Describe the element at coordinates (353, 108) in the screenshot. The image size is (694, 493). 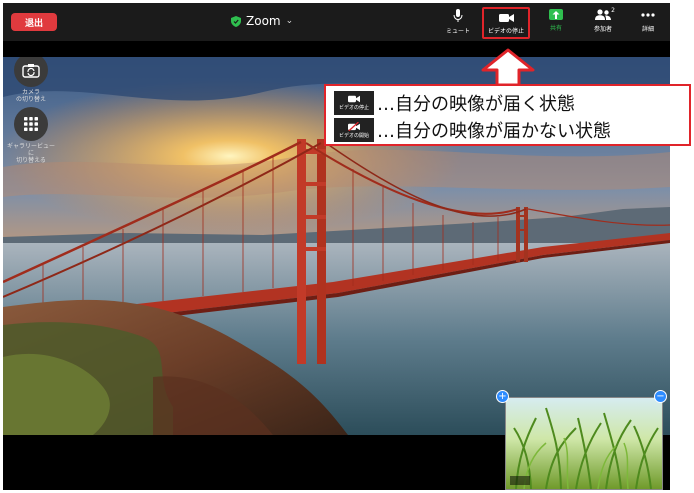
I see `callout-video-on-icon-label: ビデオの停止` at that location.